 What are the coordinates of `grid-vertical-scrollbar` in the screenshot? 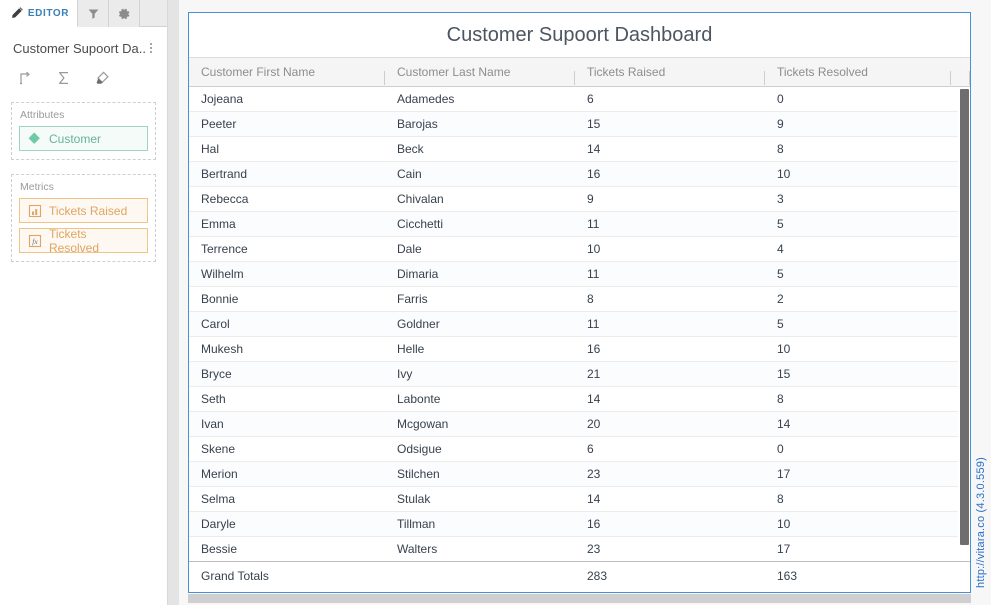 It's located at (964, 324).